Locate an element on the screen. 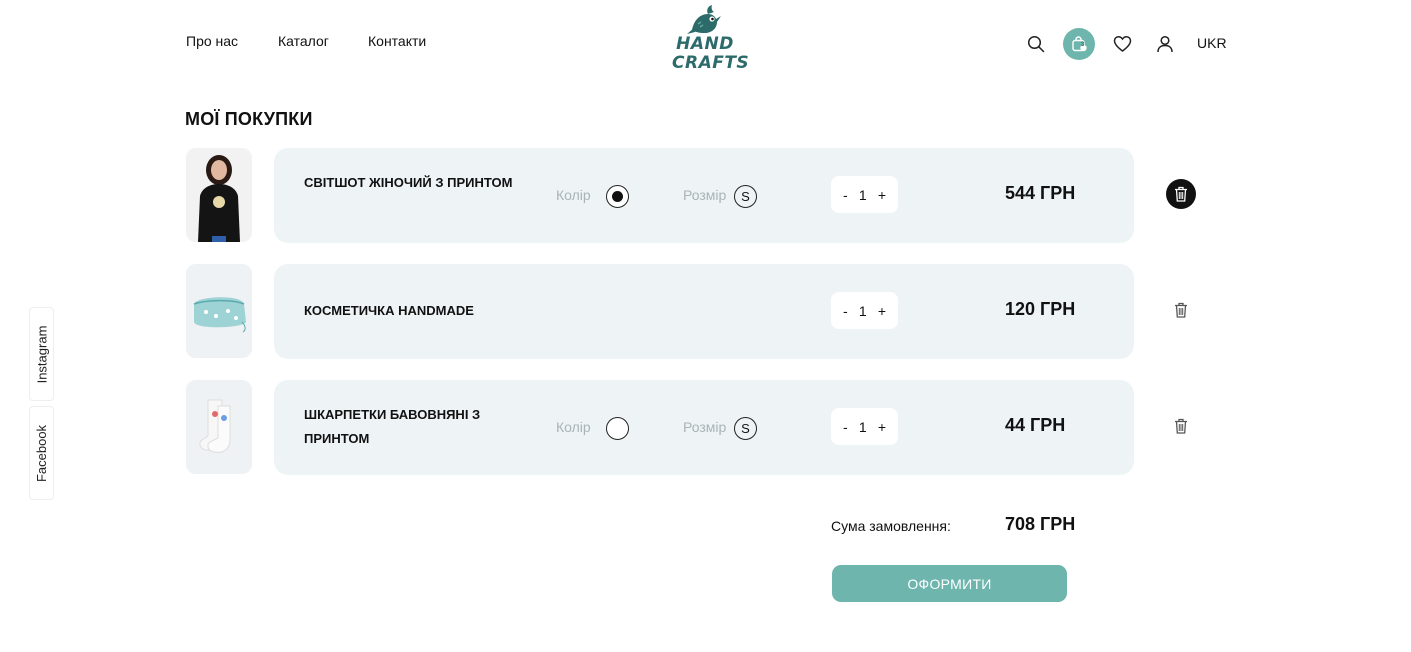  user-icon is located at coordinates (1165, 44).